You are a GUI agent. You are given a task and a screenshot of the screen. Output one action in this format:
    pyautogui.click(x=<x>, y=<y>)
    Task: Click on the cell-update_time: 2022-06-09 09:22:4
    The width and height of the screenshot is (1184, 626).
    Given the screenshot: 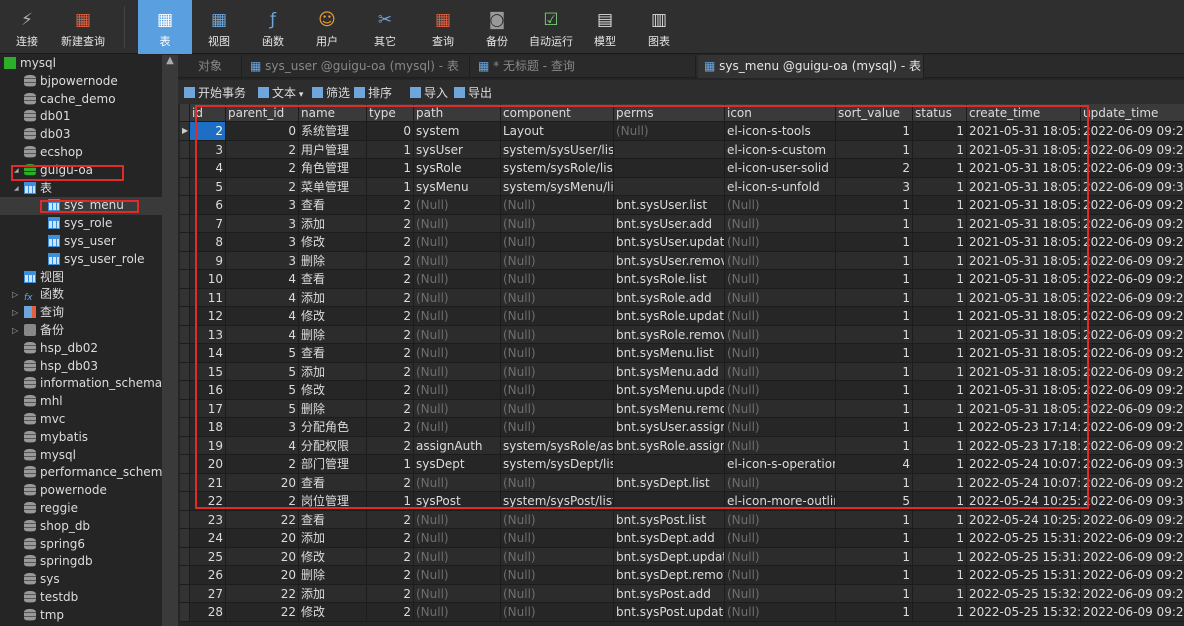 What is the action you would take?
    pyautogui.click(x=1132, y=150)
    